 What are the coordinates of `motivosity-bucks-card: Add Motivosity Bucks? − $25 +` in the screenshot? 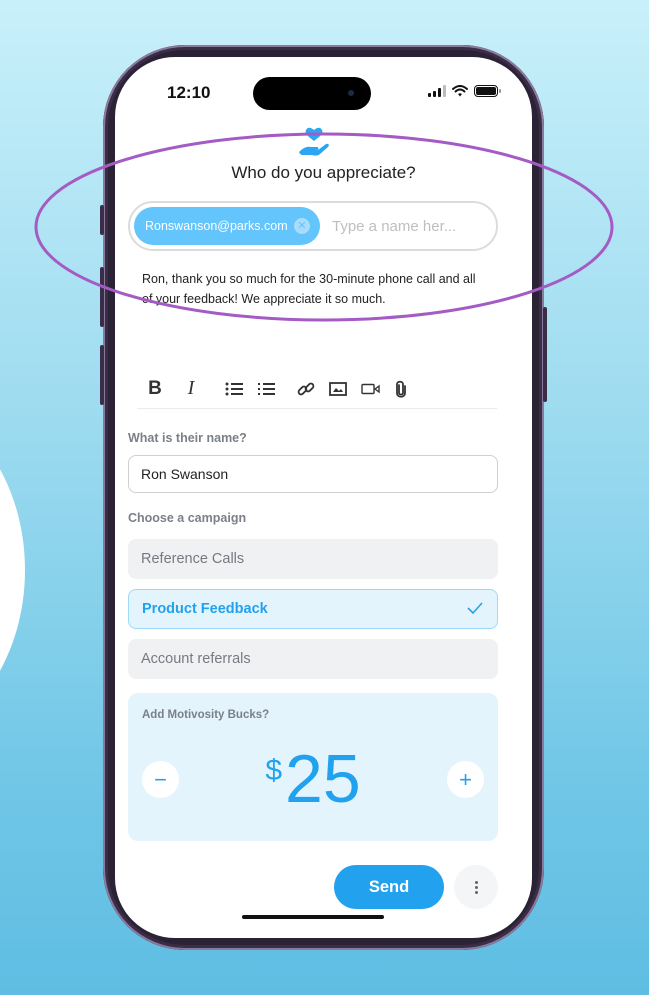 It's located at (313, 767).